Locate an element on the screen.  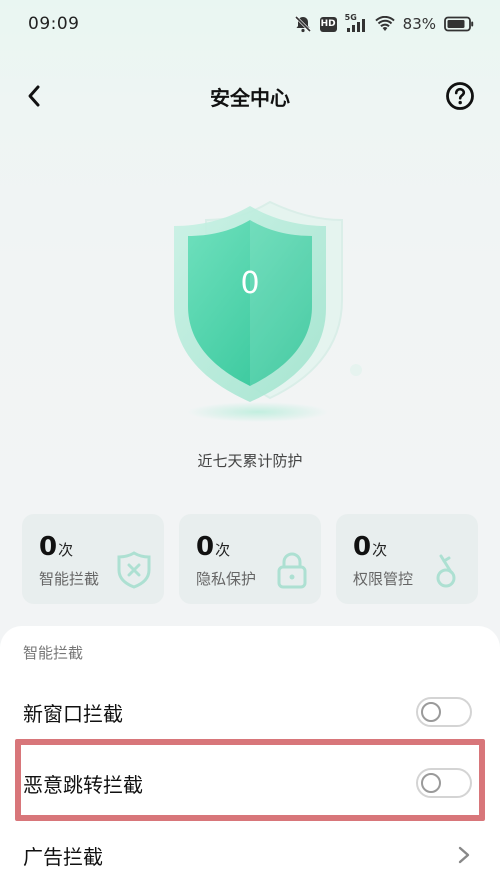
mute-bell-icon is located at coordinates (303, 24).